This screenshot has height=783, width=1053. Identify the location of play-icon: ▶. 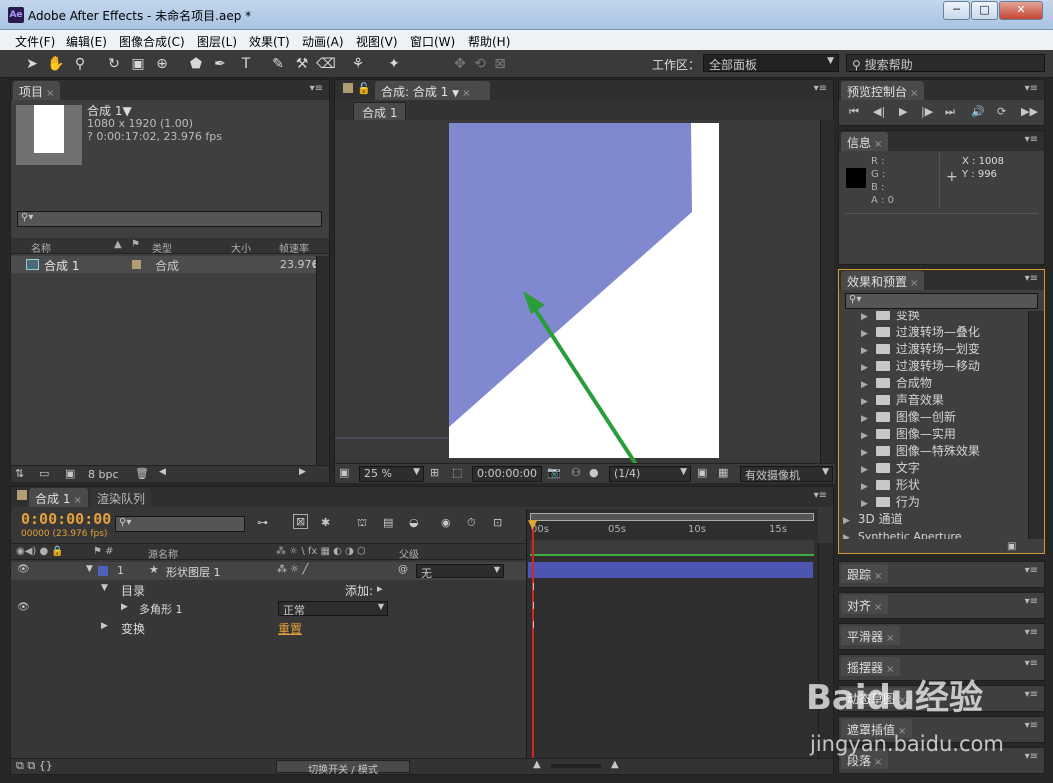
(903, 111).